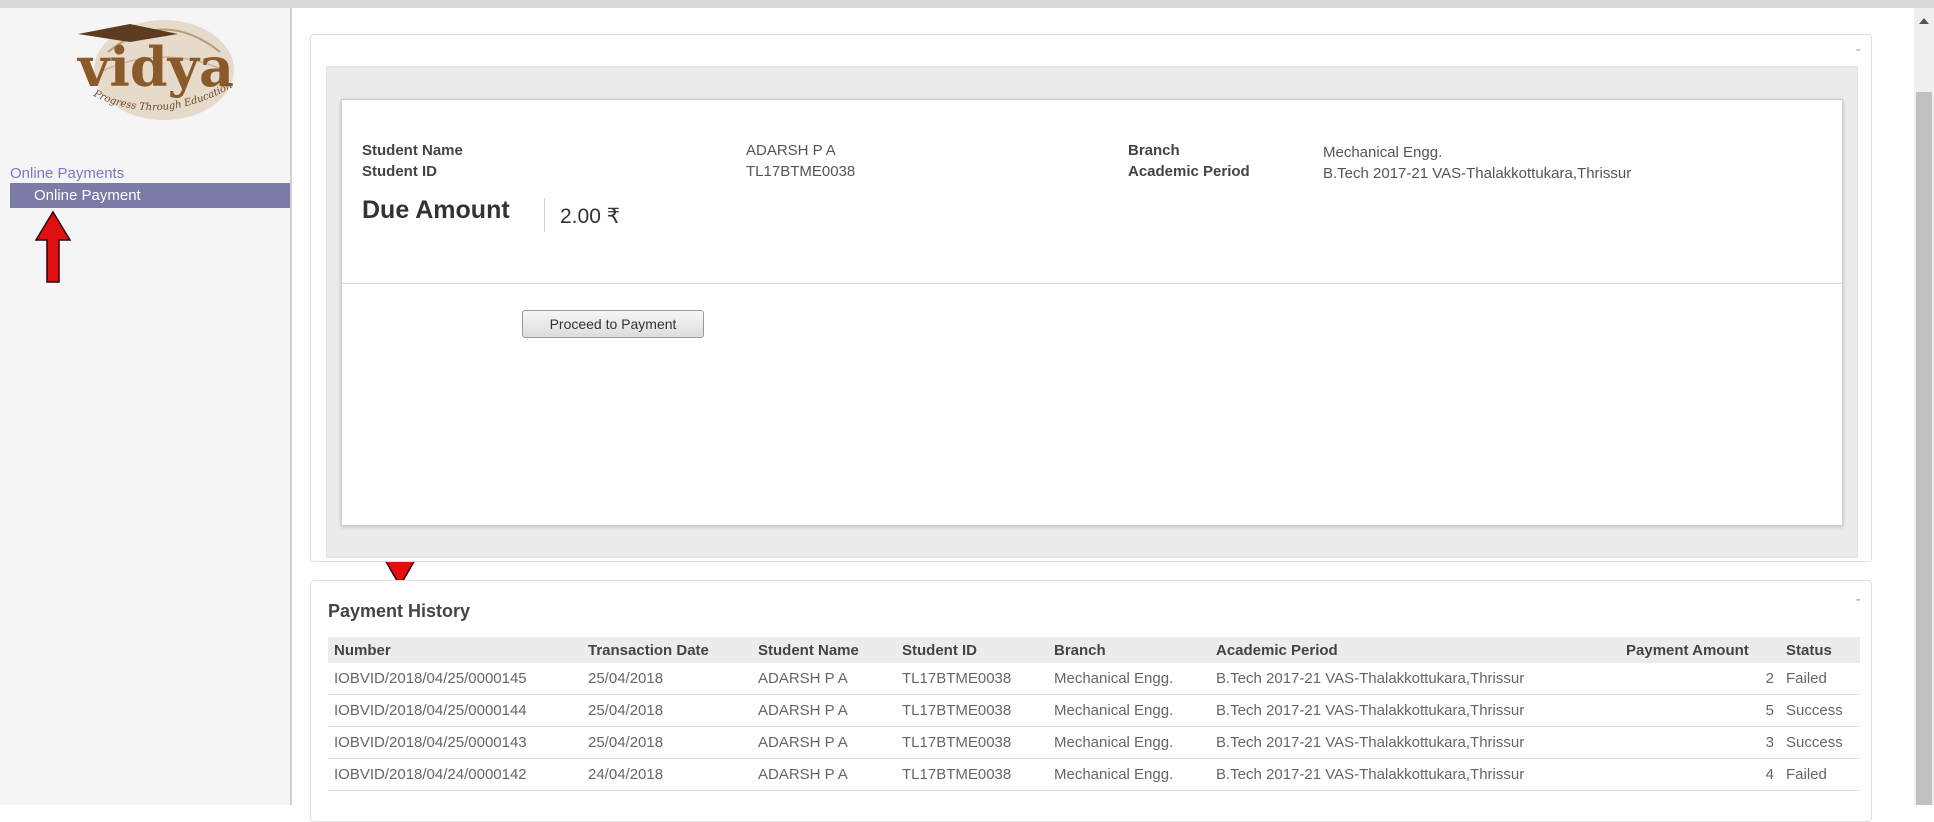 The image size is (1934, 822). What do you see at coordinates (1092, 283) in the screenshot?
I see `card-separator` at bounding box center [1092, 283].